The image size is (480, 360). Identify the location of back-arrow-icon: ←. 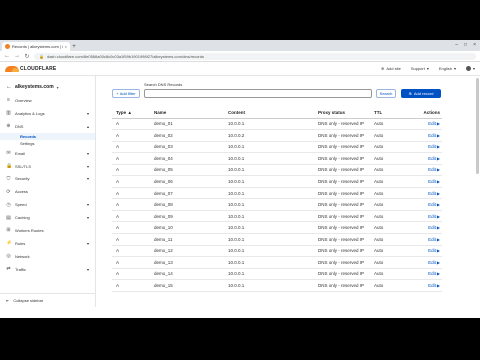
(9, 87).